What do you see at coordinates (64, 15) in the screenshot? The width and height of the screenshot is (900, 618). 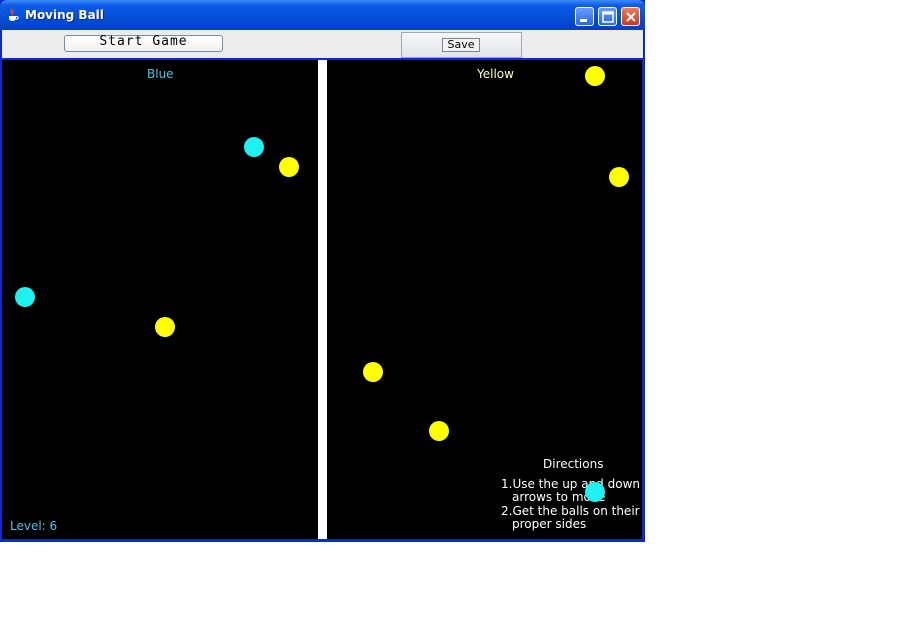 I see `window-title: Moving Ball` at bounding box center [64, 15].